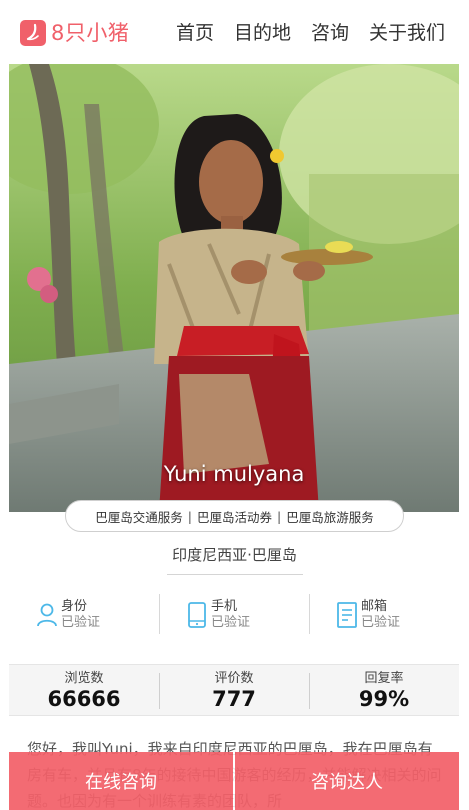  Describe the element at coordinates (234, 474) in the screenshot. I see `guide-name: Yuni mulyana` at that location.